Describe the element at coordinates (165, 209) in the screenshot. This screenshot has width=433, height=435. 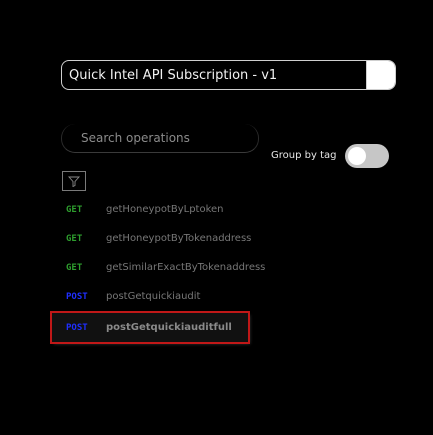
I see `operation-name: getHoneypotByLptoken` at that location.